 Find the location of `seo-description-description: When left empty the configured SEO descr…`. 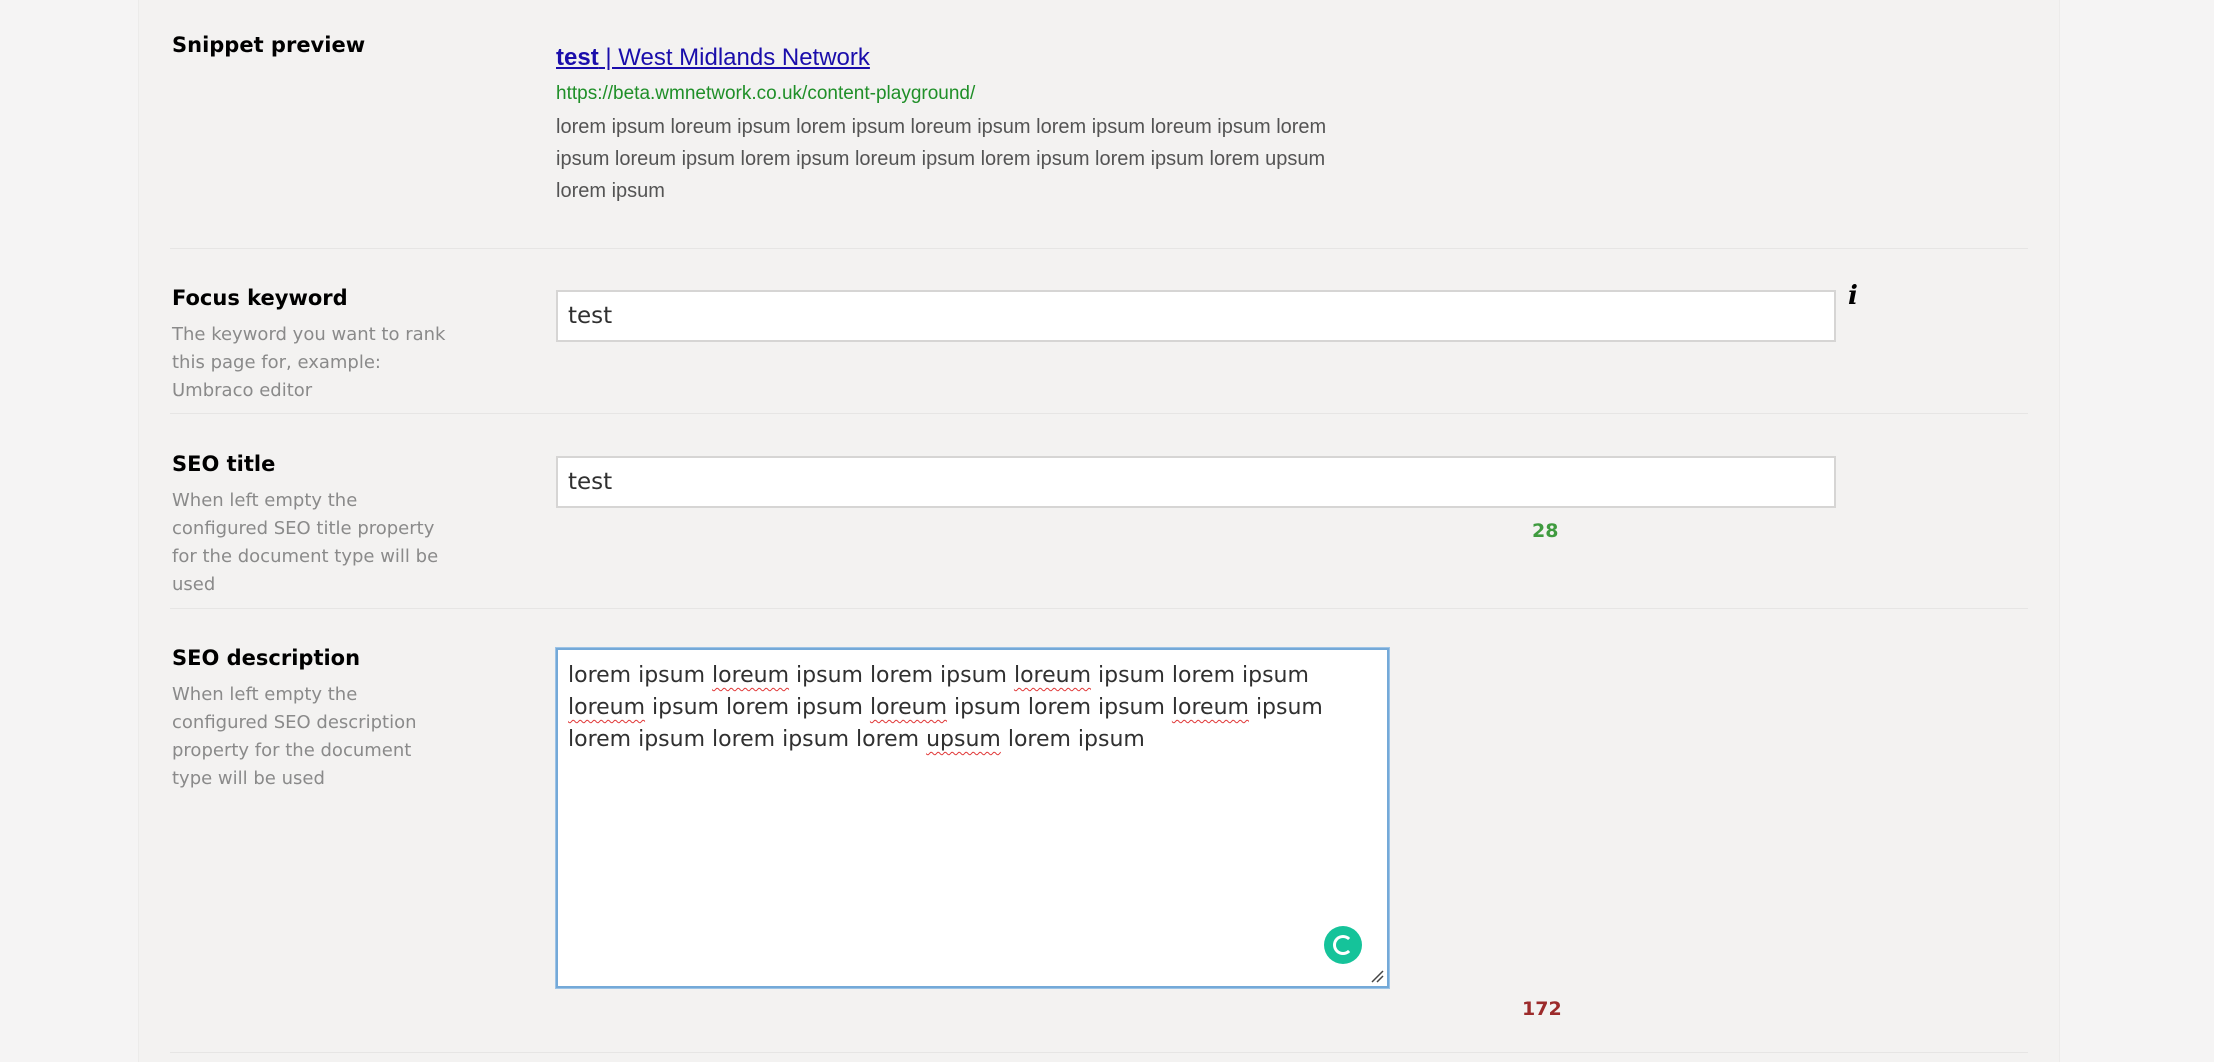

seo-description-description: When left empty the configured SEO descr… is located at coordinates (294, 736).